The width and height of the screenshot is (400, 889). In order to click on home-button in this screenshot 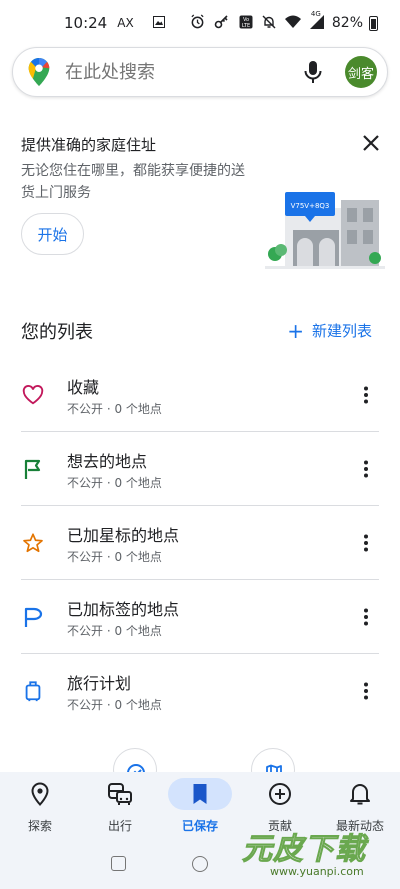, I will do `click(200, 864)`.